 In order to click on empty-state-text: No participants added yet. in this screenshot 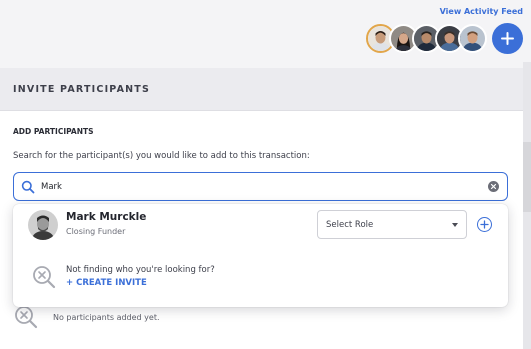, I will do `click(106, 317)`.